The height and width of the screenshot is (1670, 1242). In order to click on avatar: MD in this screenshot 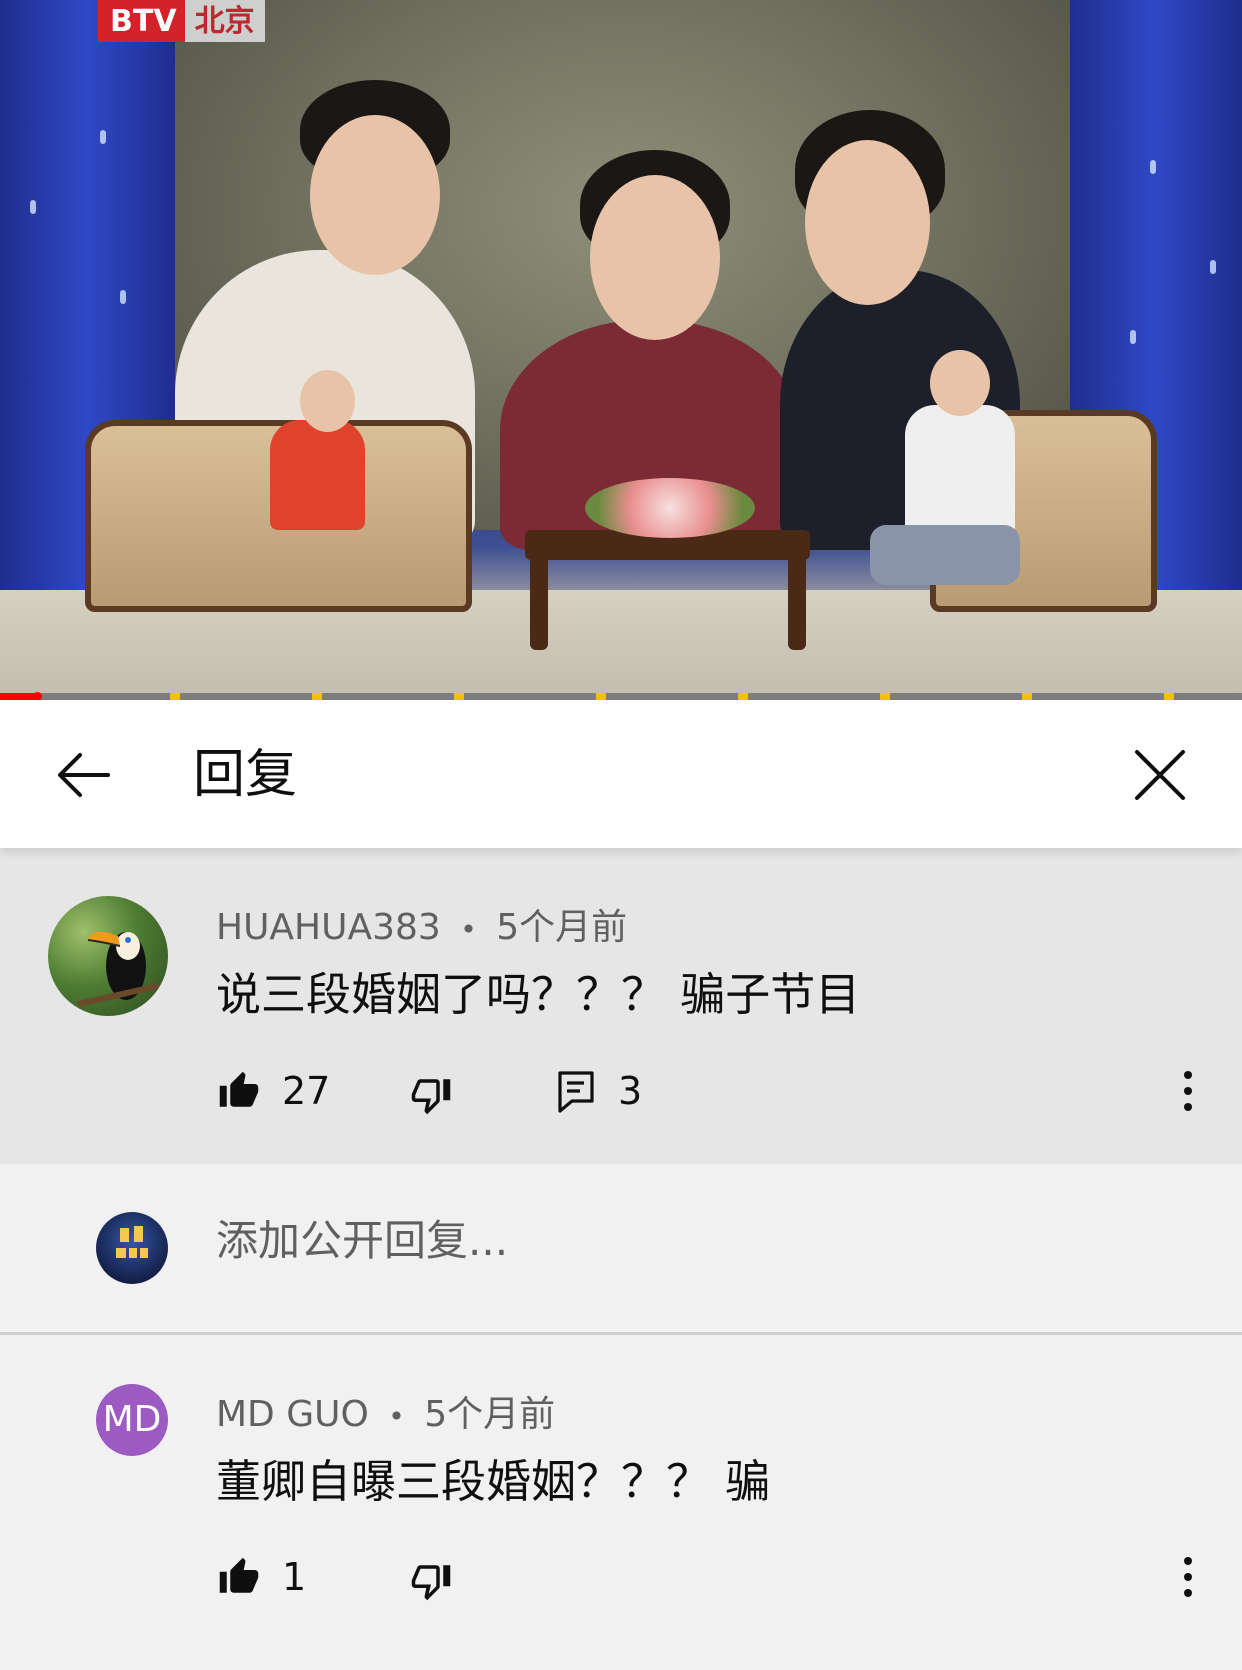, I will do `click(132, 1420)`.